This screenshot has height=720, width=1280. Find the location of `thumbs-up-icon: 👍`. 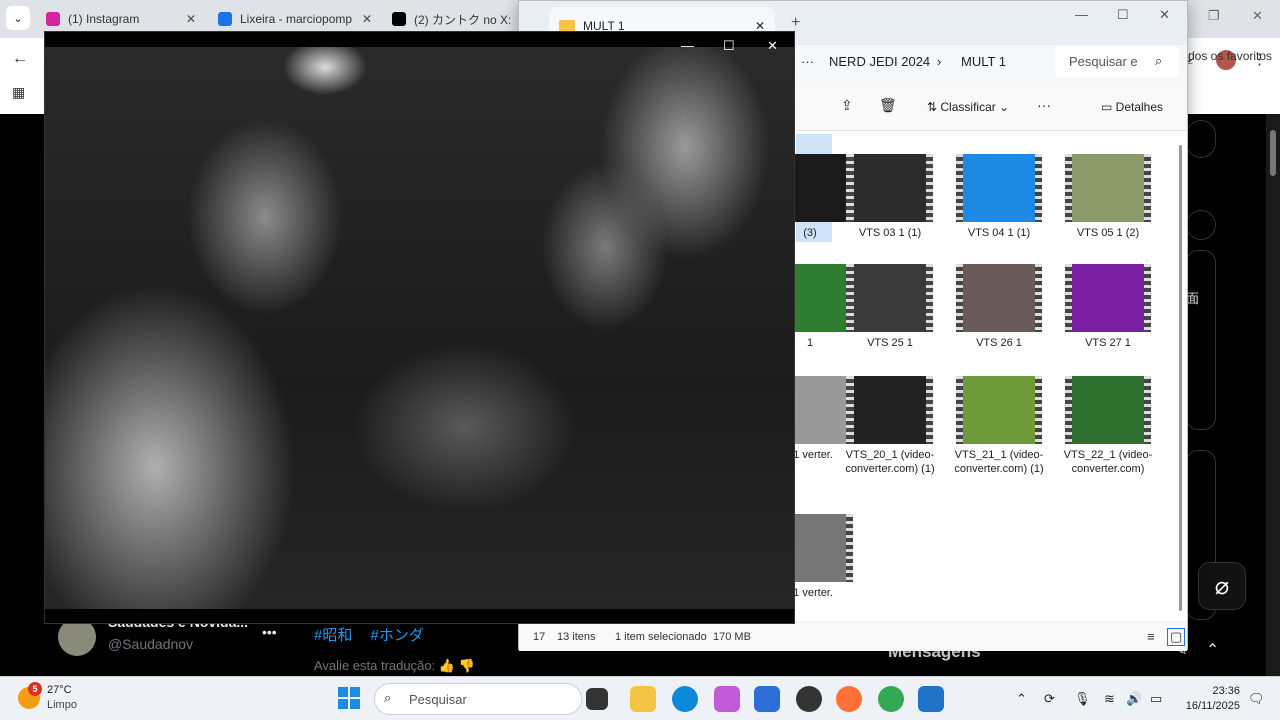

thumbs-up-icon: 👍 is located at coordinates (447, 665).